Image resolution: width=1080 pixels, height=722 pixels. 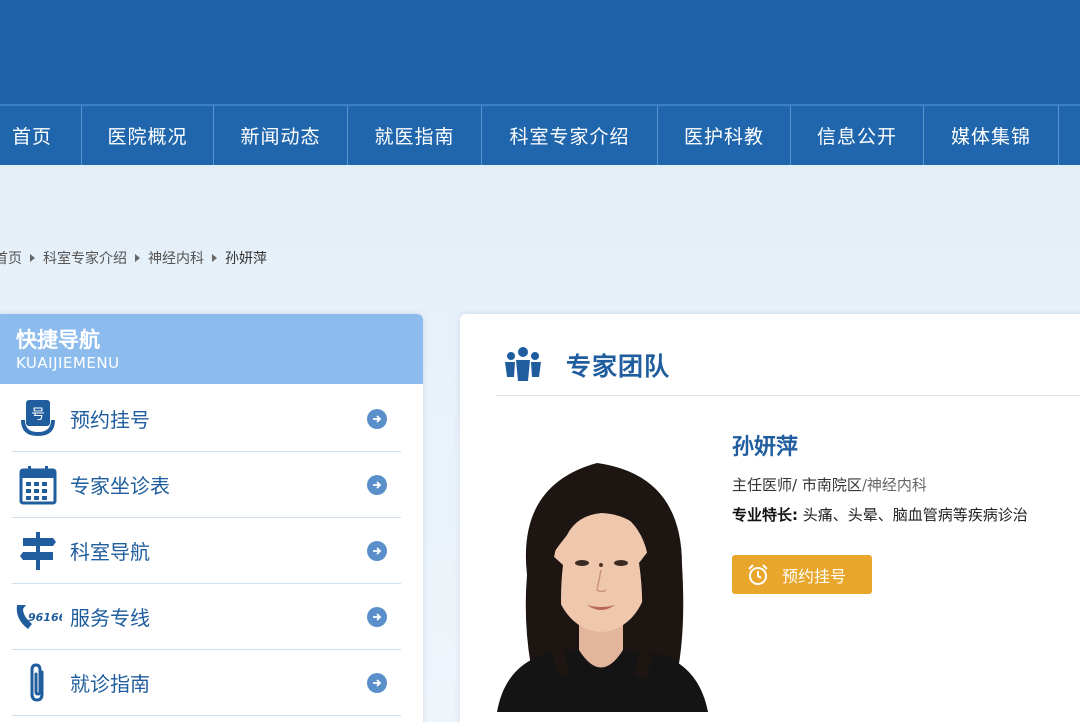 What do you see at coordinates (570, 135) in the screenshot?
I see `nav-departments-experts: 科室专家介绍` at bounding box center [570, 135].